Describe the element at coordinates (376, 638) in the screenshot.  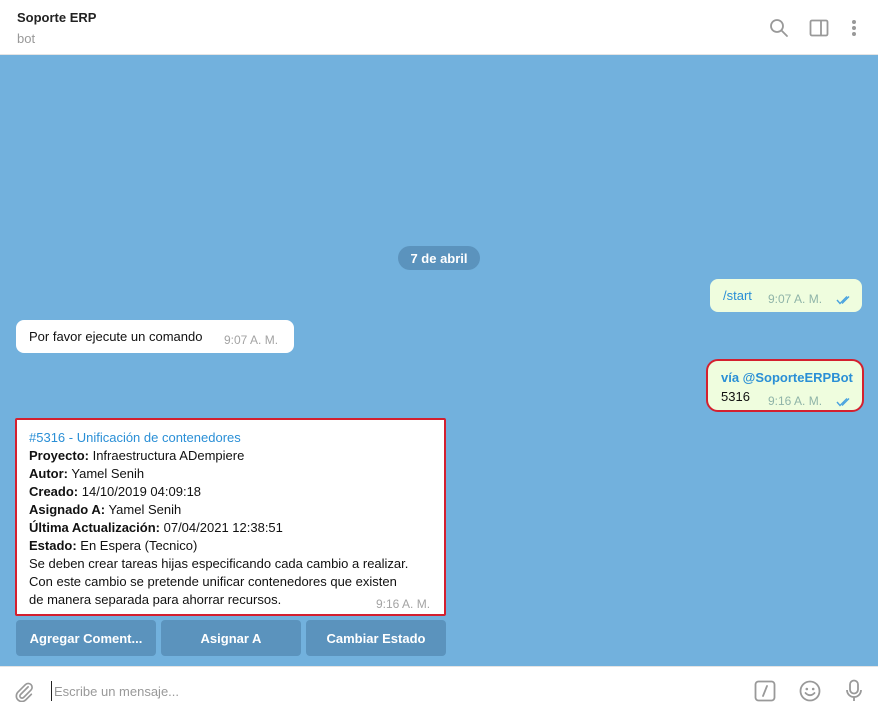
I see `cambiar-estado-button: Cambiar Estado` at that location.